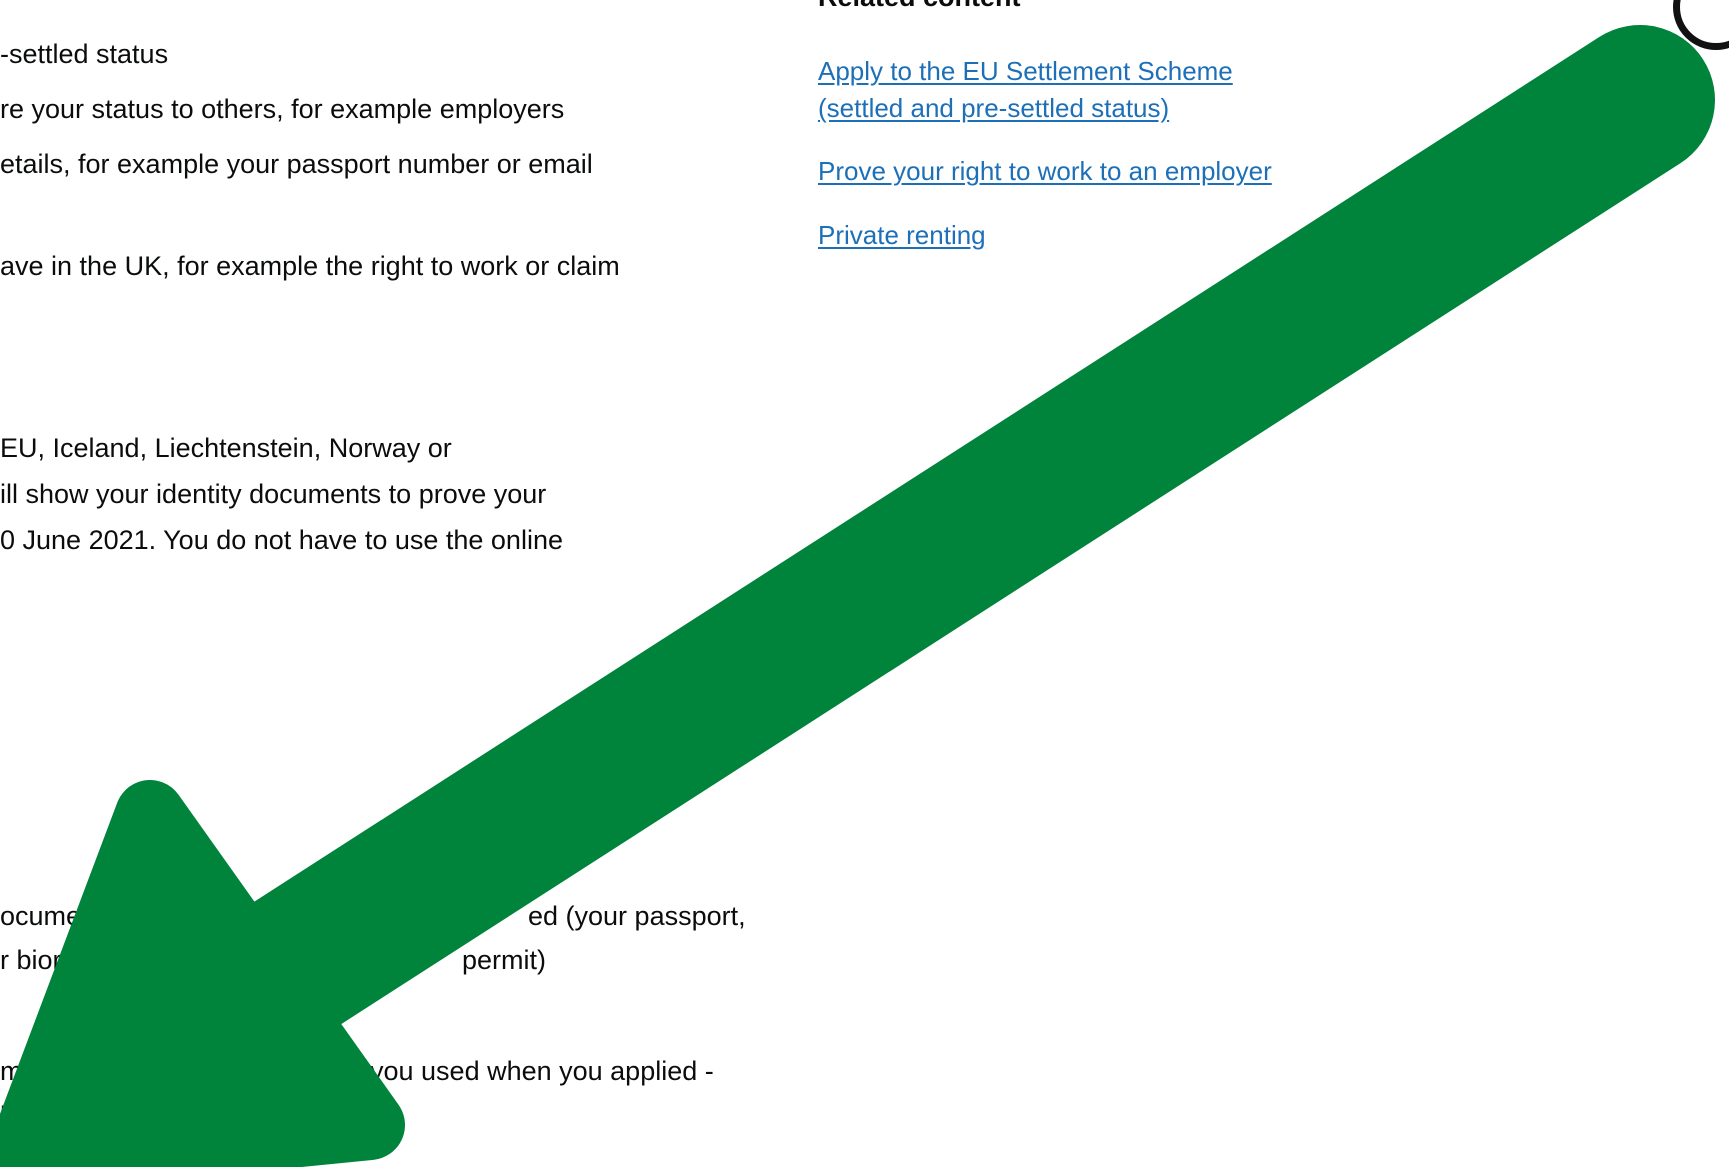  What do you see at coordinates (41, 916) in the screenshot?
I see `body-text-line: ocume` at bounding box center [41, 916].